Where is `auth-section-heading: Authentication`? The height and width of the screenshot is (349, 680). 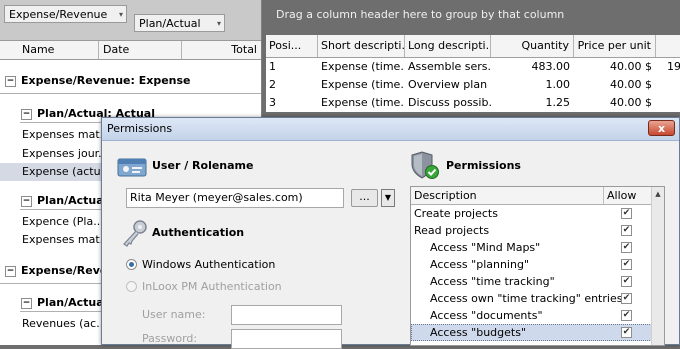
auth-section-heading: Authentication is located at coordinates (198, 232).